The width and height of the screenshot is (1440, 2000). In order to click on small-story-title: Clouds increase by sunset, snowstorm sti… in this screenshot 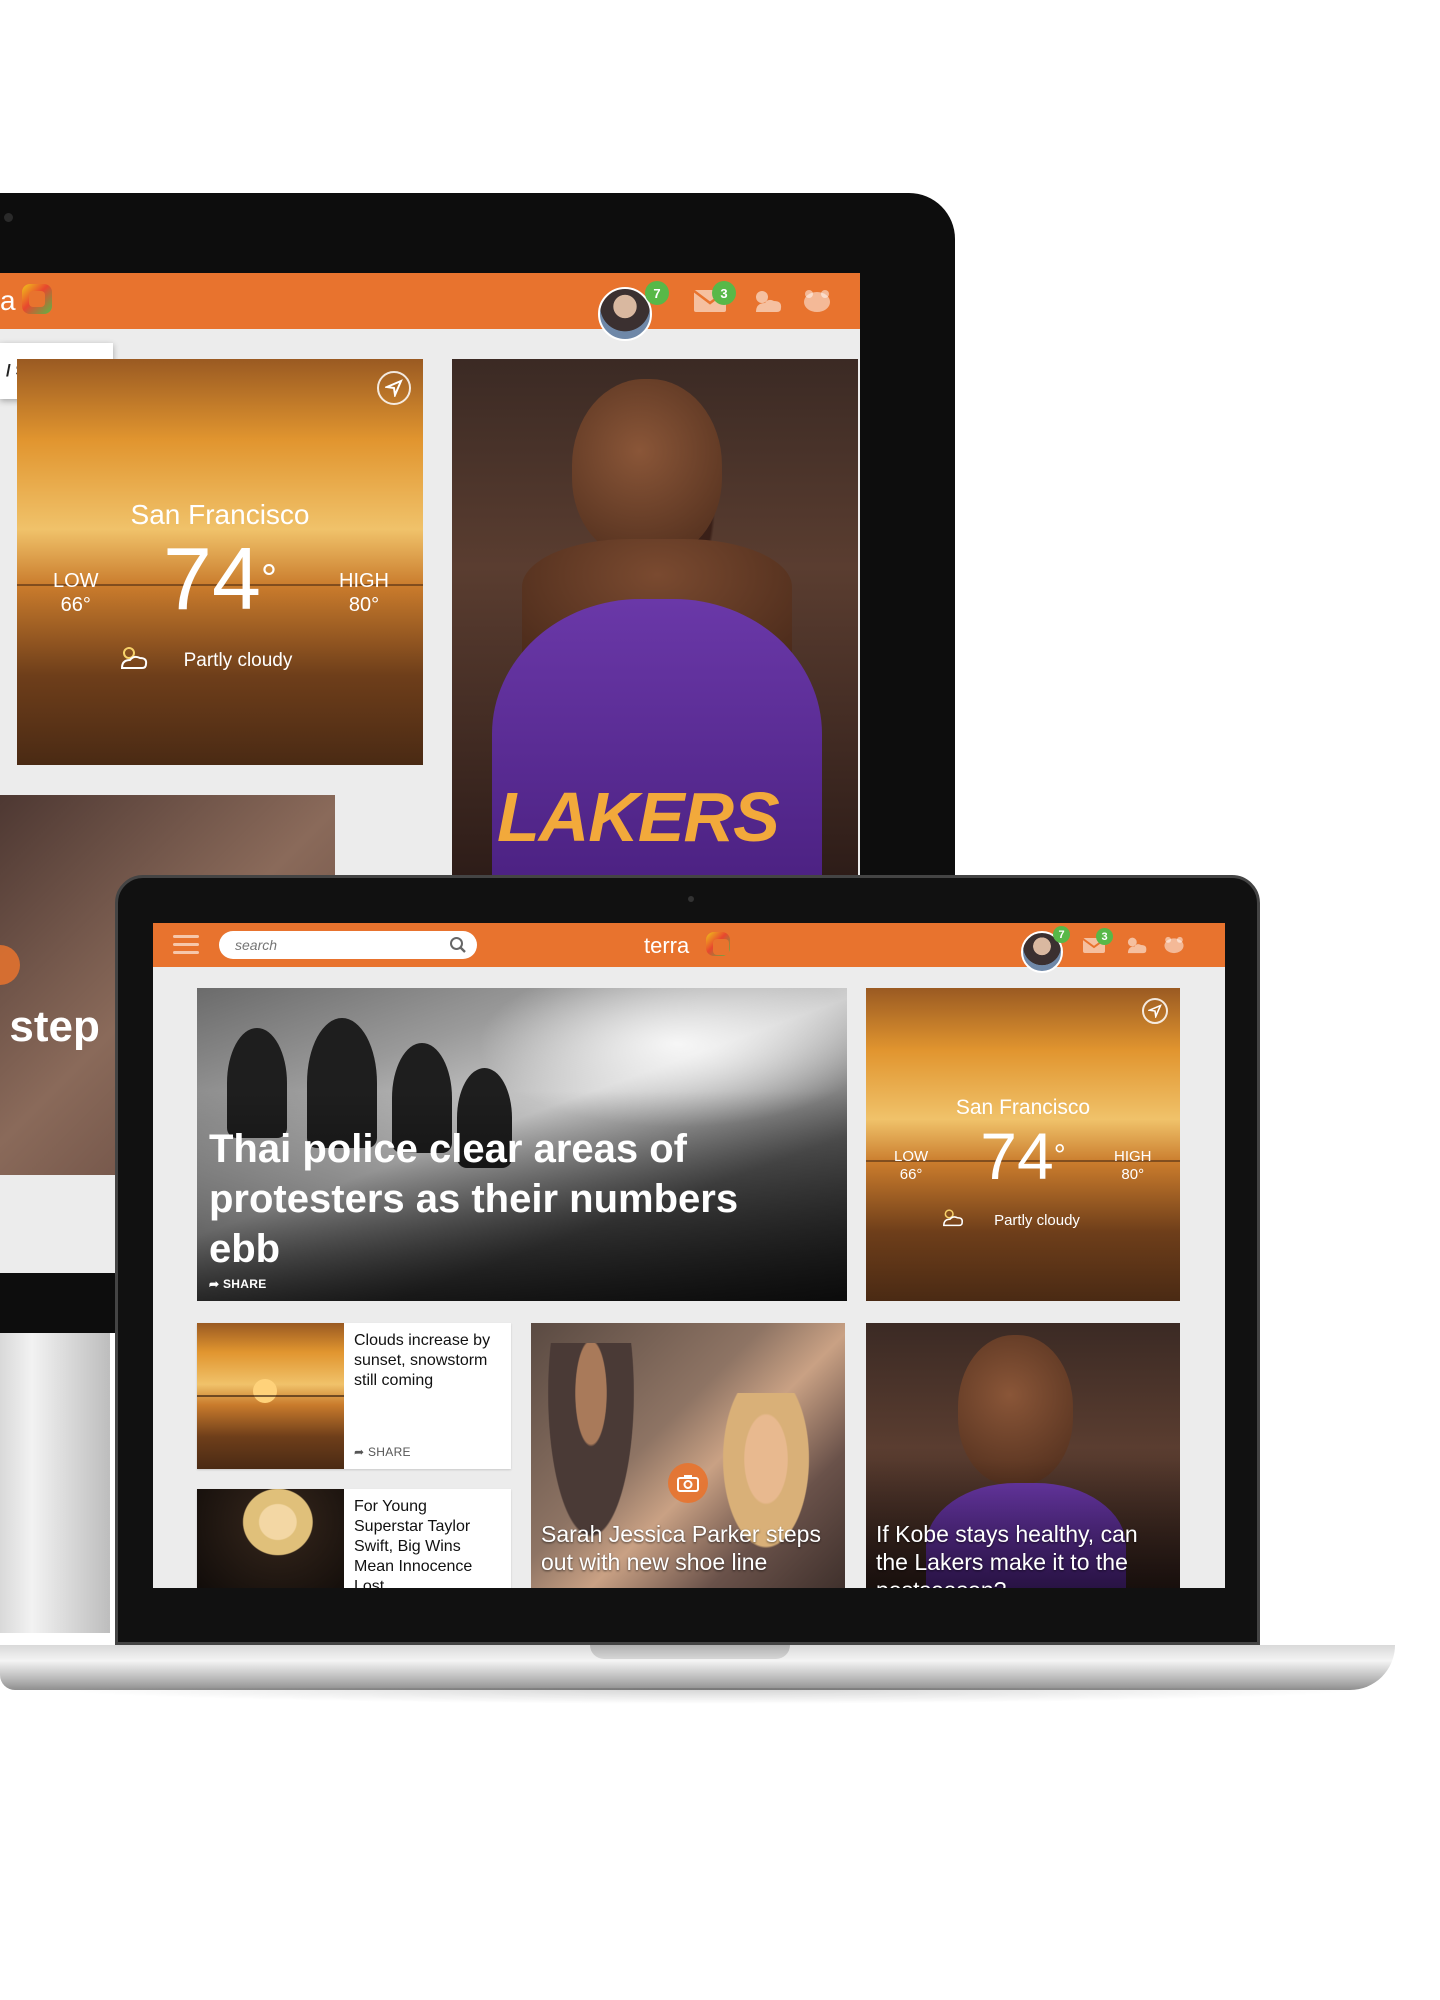, I will do `click(424, 1361)`.